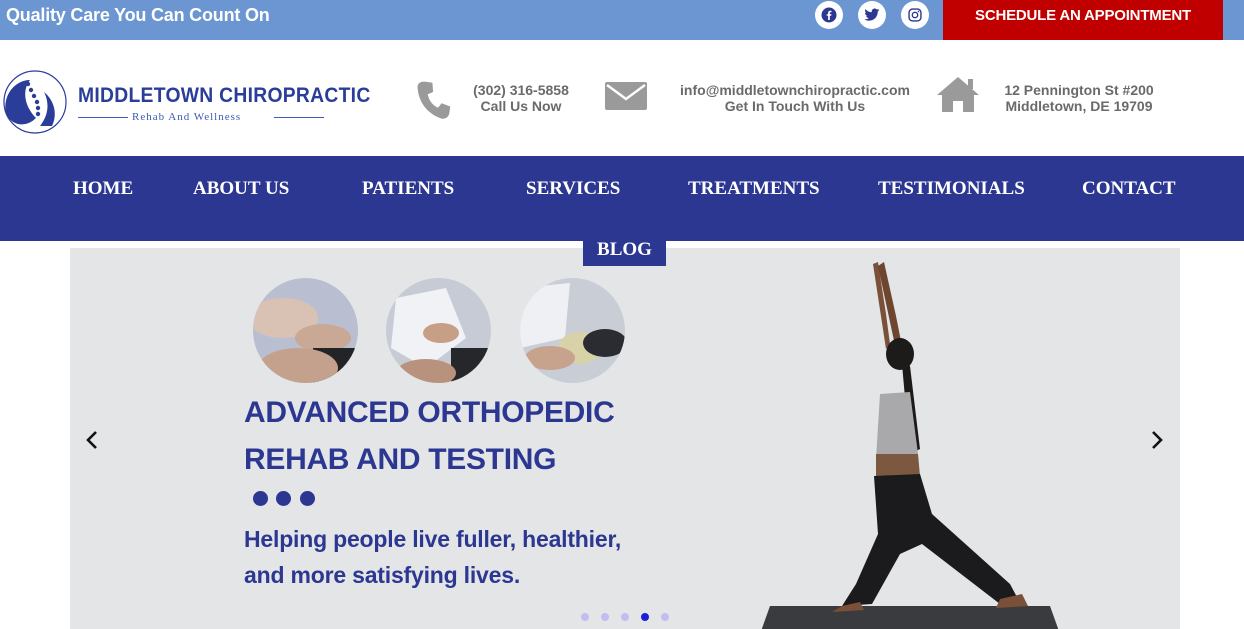 The height and width of the screenshot is (629, 1244). Describe the element at coordinates (433, 539) in the screenshot. I see `slide-body-line1: Helping people live fuller, healthier,` at that location.